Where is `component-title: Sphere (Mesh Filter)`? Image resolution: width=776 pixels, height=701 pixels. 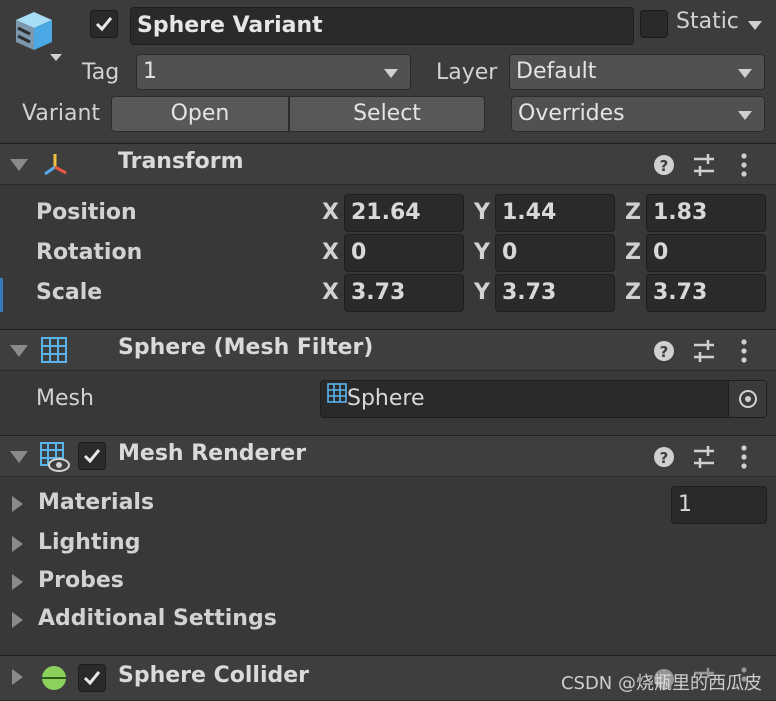 component-title: Sphere (Mesh Filter) is located at coordinates (246, 347).